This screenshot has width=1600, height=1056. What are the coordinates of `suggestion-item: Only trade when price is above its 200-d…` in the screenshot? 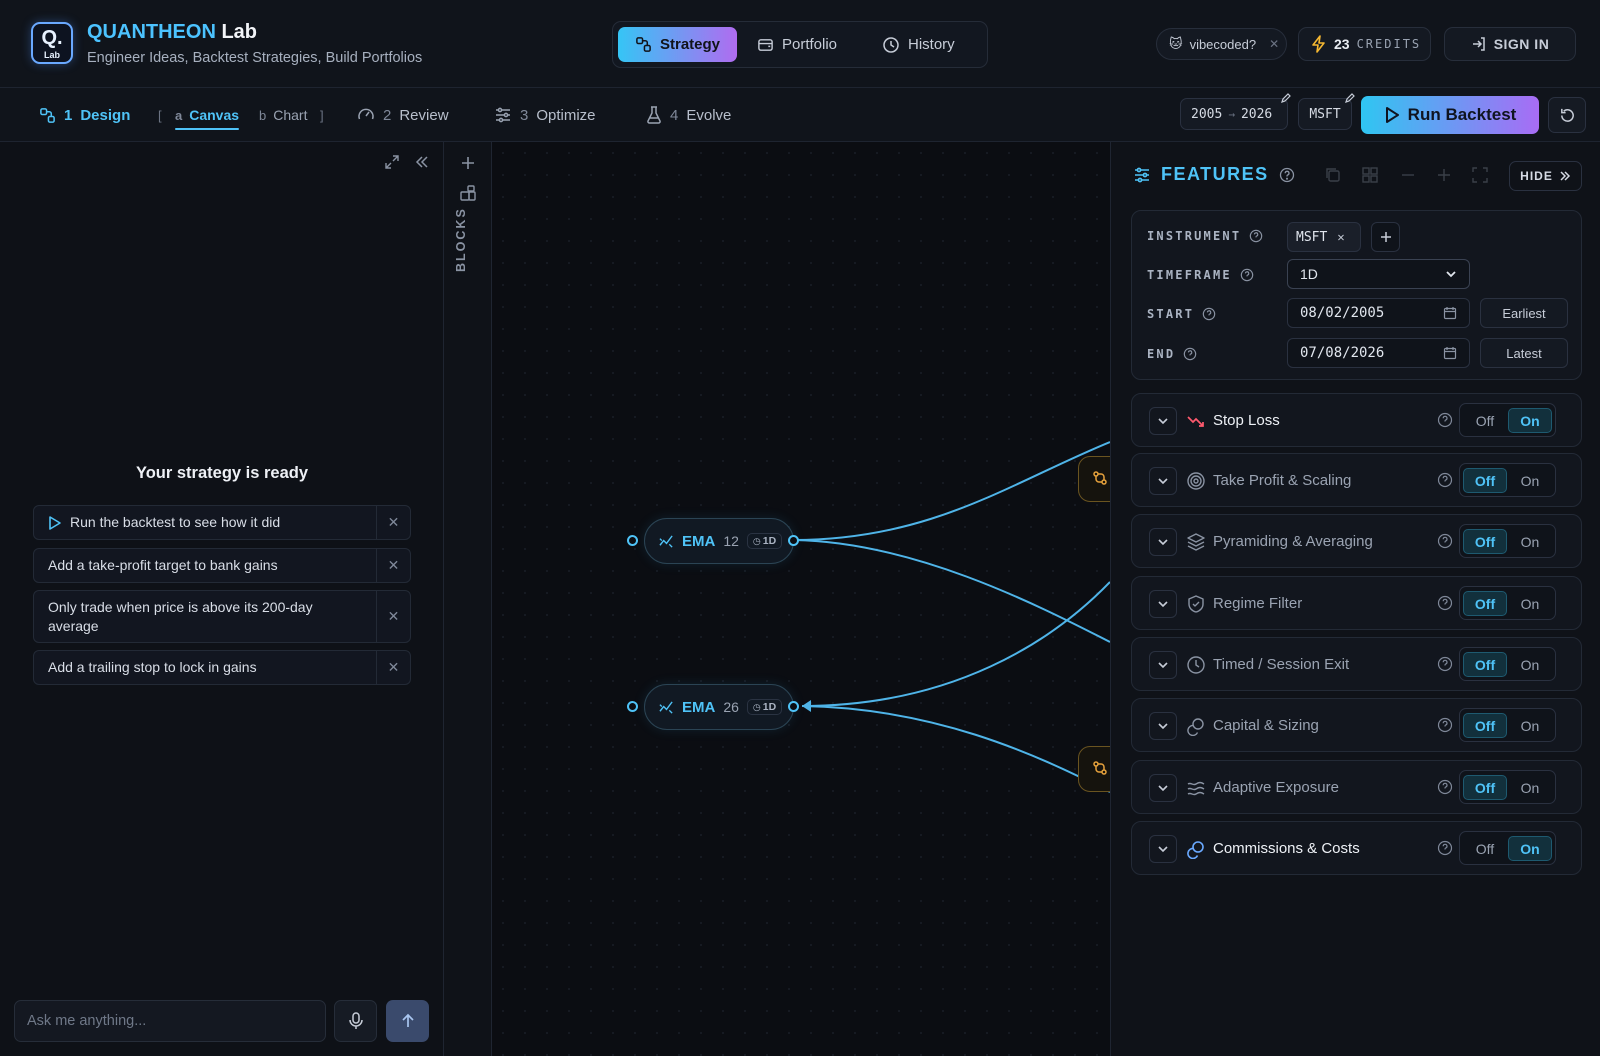 It's located at (222, 616).